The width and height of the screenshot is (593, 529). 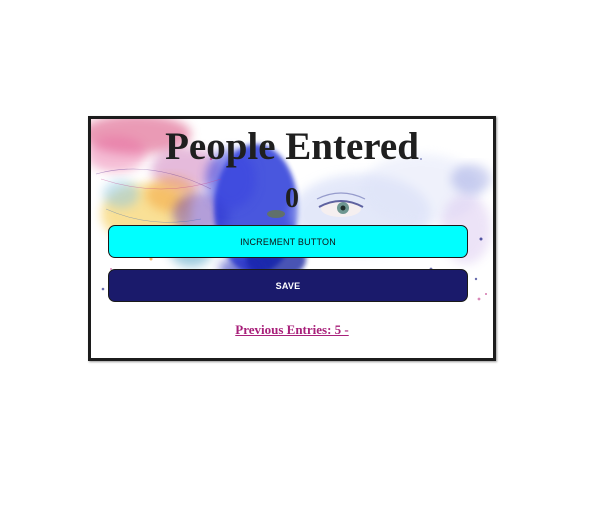 What do you see at coordinates (292, 146) in the screenshot?
I see `page-title: People Entered` at bounding box center [292, 146].